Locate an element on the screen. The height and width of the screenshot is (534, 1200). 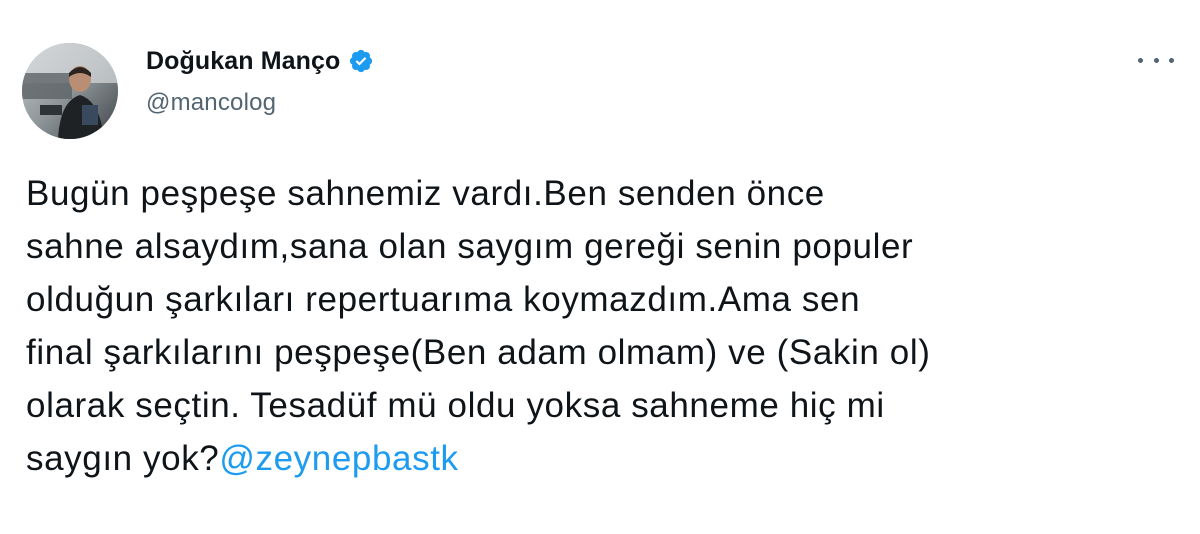
author-handle: @mancolog is located at coordinates (211, 103).